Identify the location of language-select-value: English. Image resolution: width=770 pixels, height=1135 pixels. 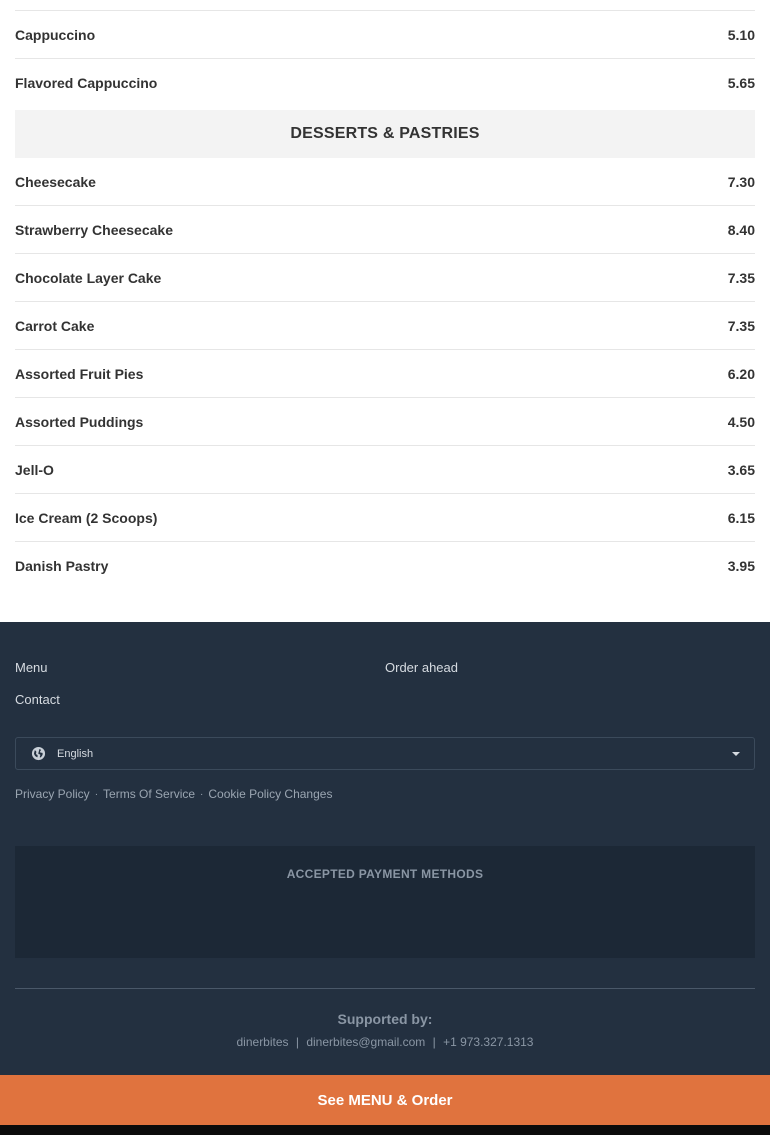
(75, 753).